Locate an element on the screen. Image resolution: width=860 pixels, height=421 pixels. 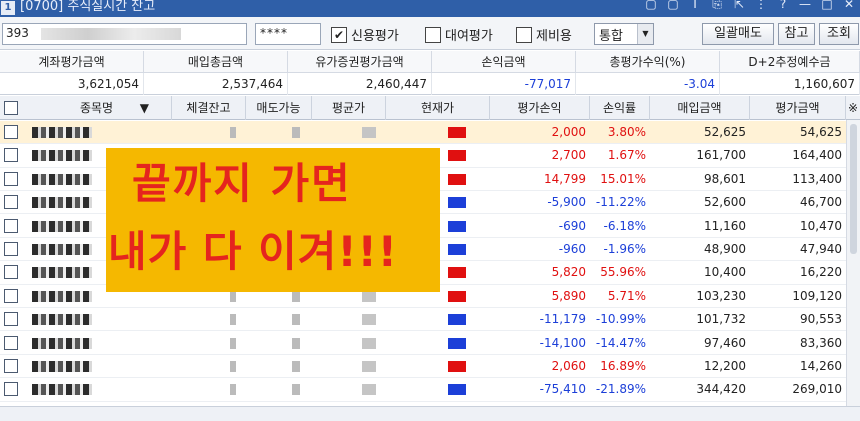
pnl-rate-cell: 3.80% is located at coordinates (626, 132).